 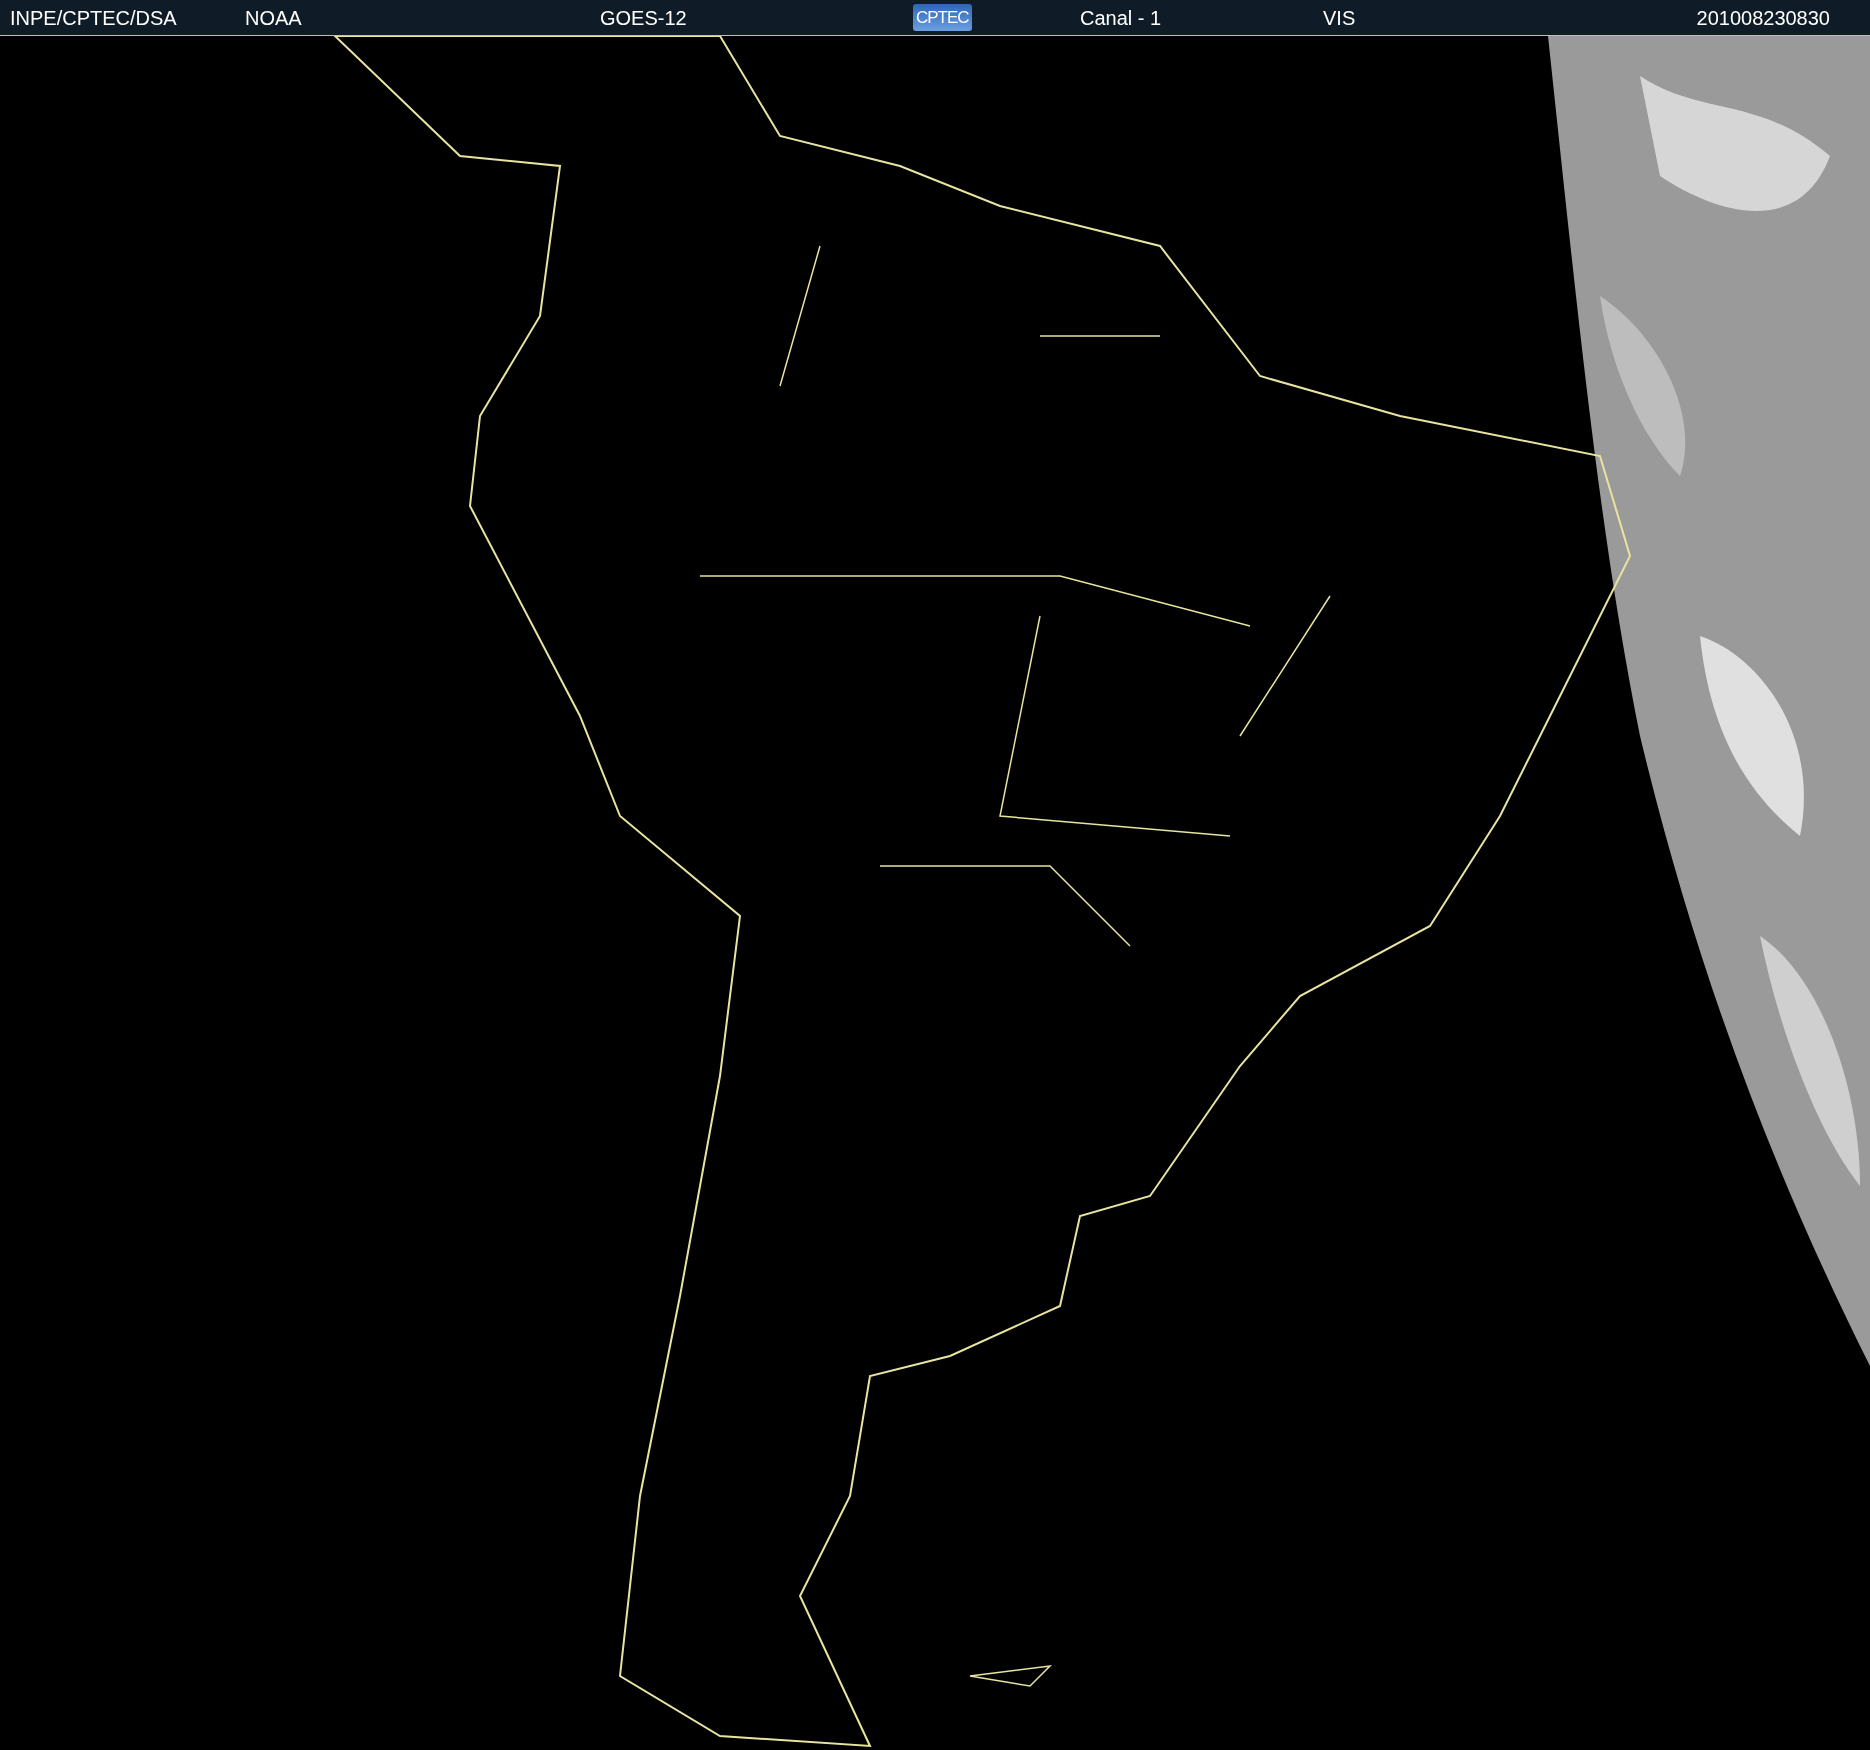 What do you see at coordinates (644, 18) in the screenshot?
I see `satellite-label: GOES-12` at bounding box center [644, 18].